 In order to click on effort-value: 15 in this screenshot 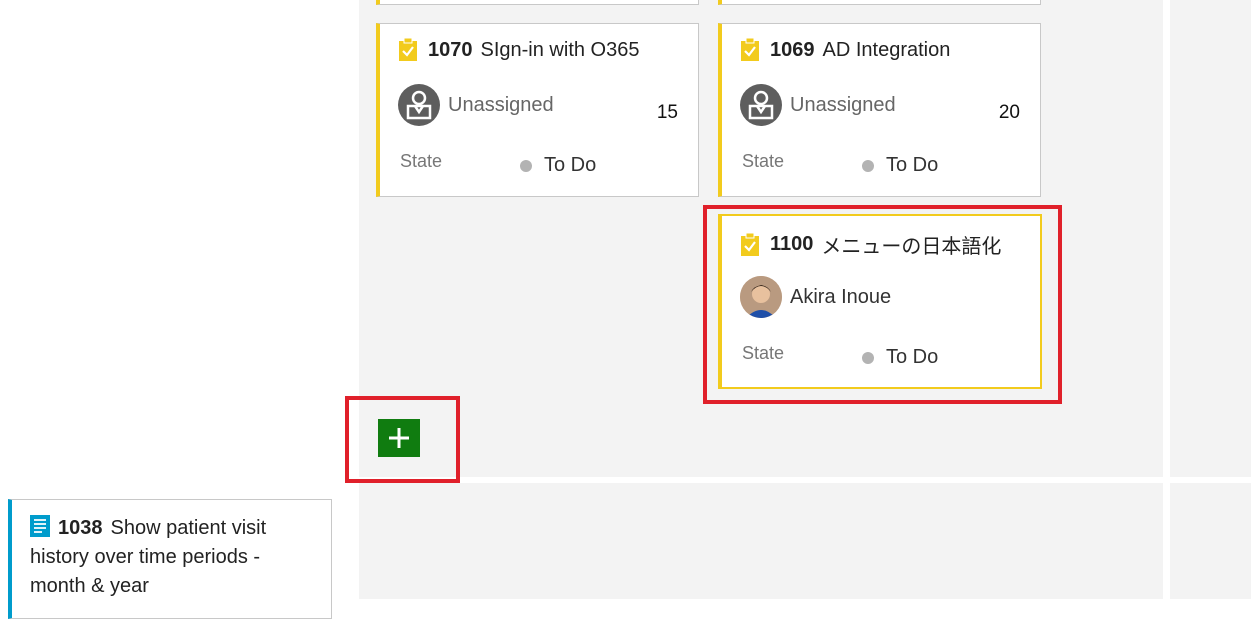, I will do `click(667, 112)`.